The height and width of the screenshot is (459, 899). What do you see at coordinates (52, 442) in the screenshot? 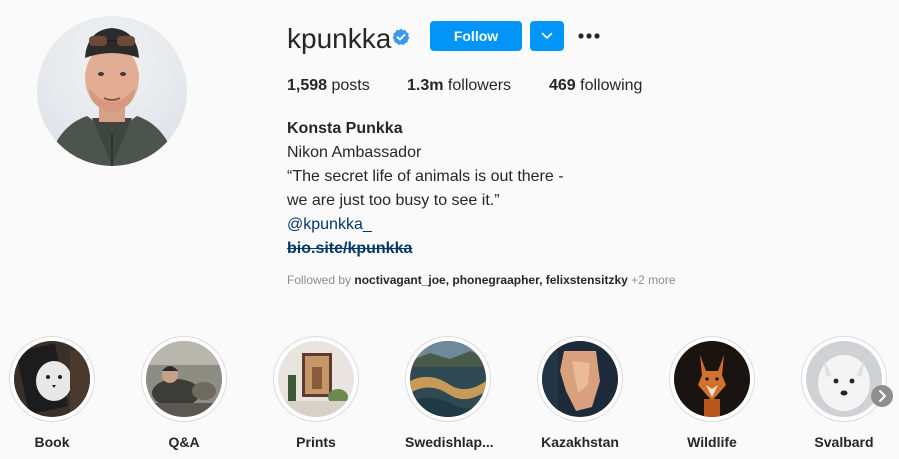
I see `highlight-label: Book` at bounding box center [52, 442].